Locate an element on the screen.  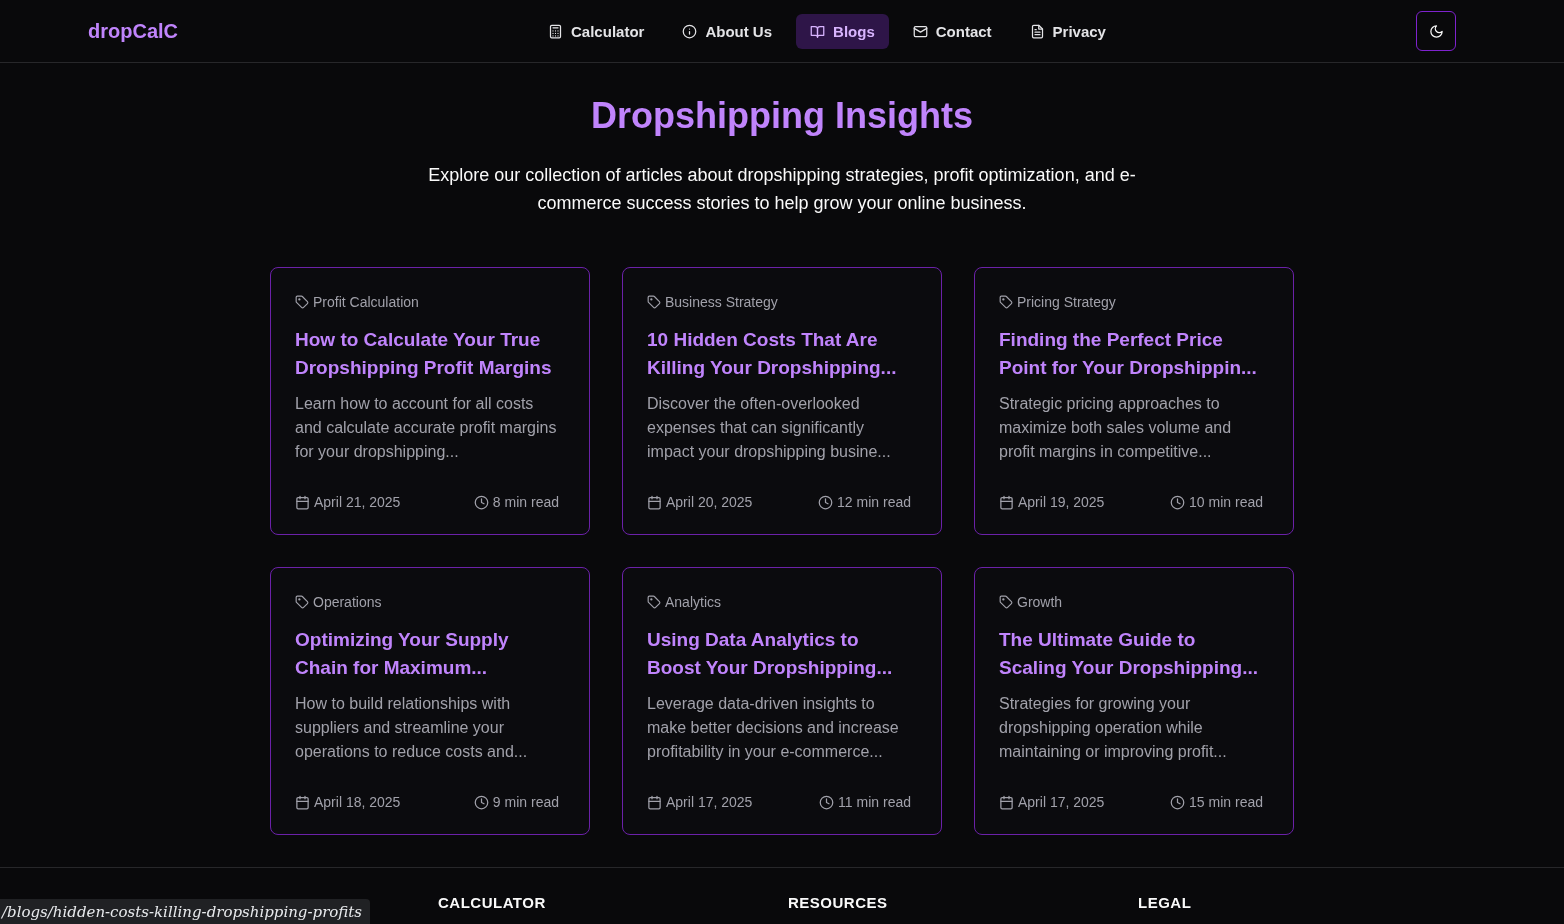
blog-card: Growth The Ultimate Guide to Scaling Your Dropshipping... Strategies for growing your dropshipping operation while maintaining or improving profit... April 17, 2025 15 min read is located at coordinates (1134, 701).